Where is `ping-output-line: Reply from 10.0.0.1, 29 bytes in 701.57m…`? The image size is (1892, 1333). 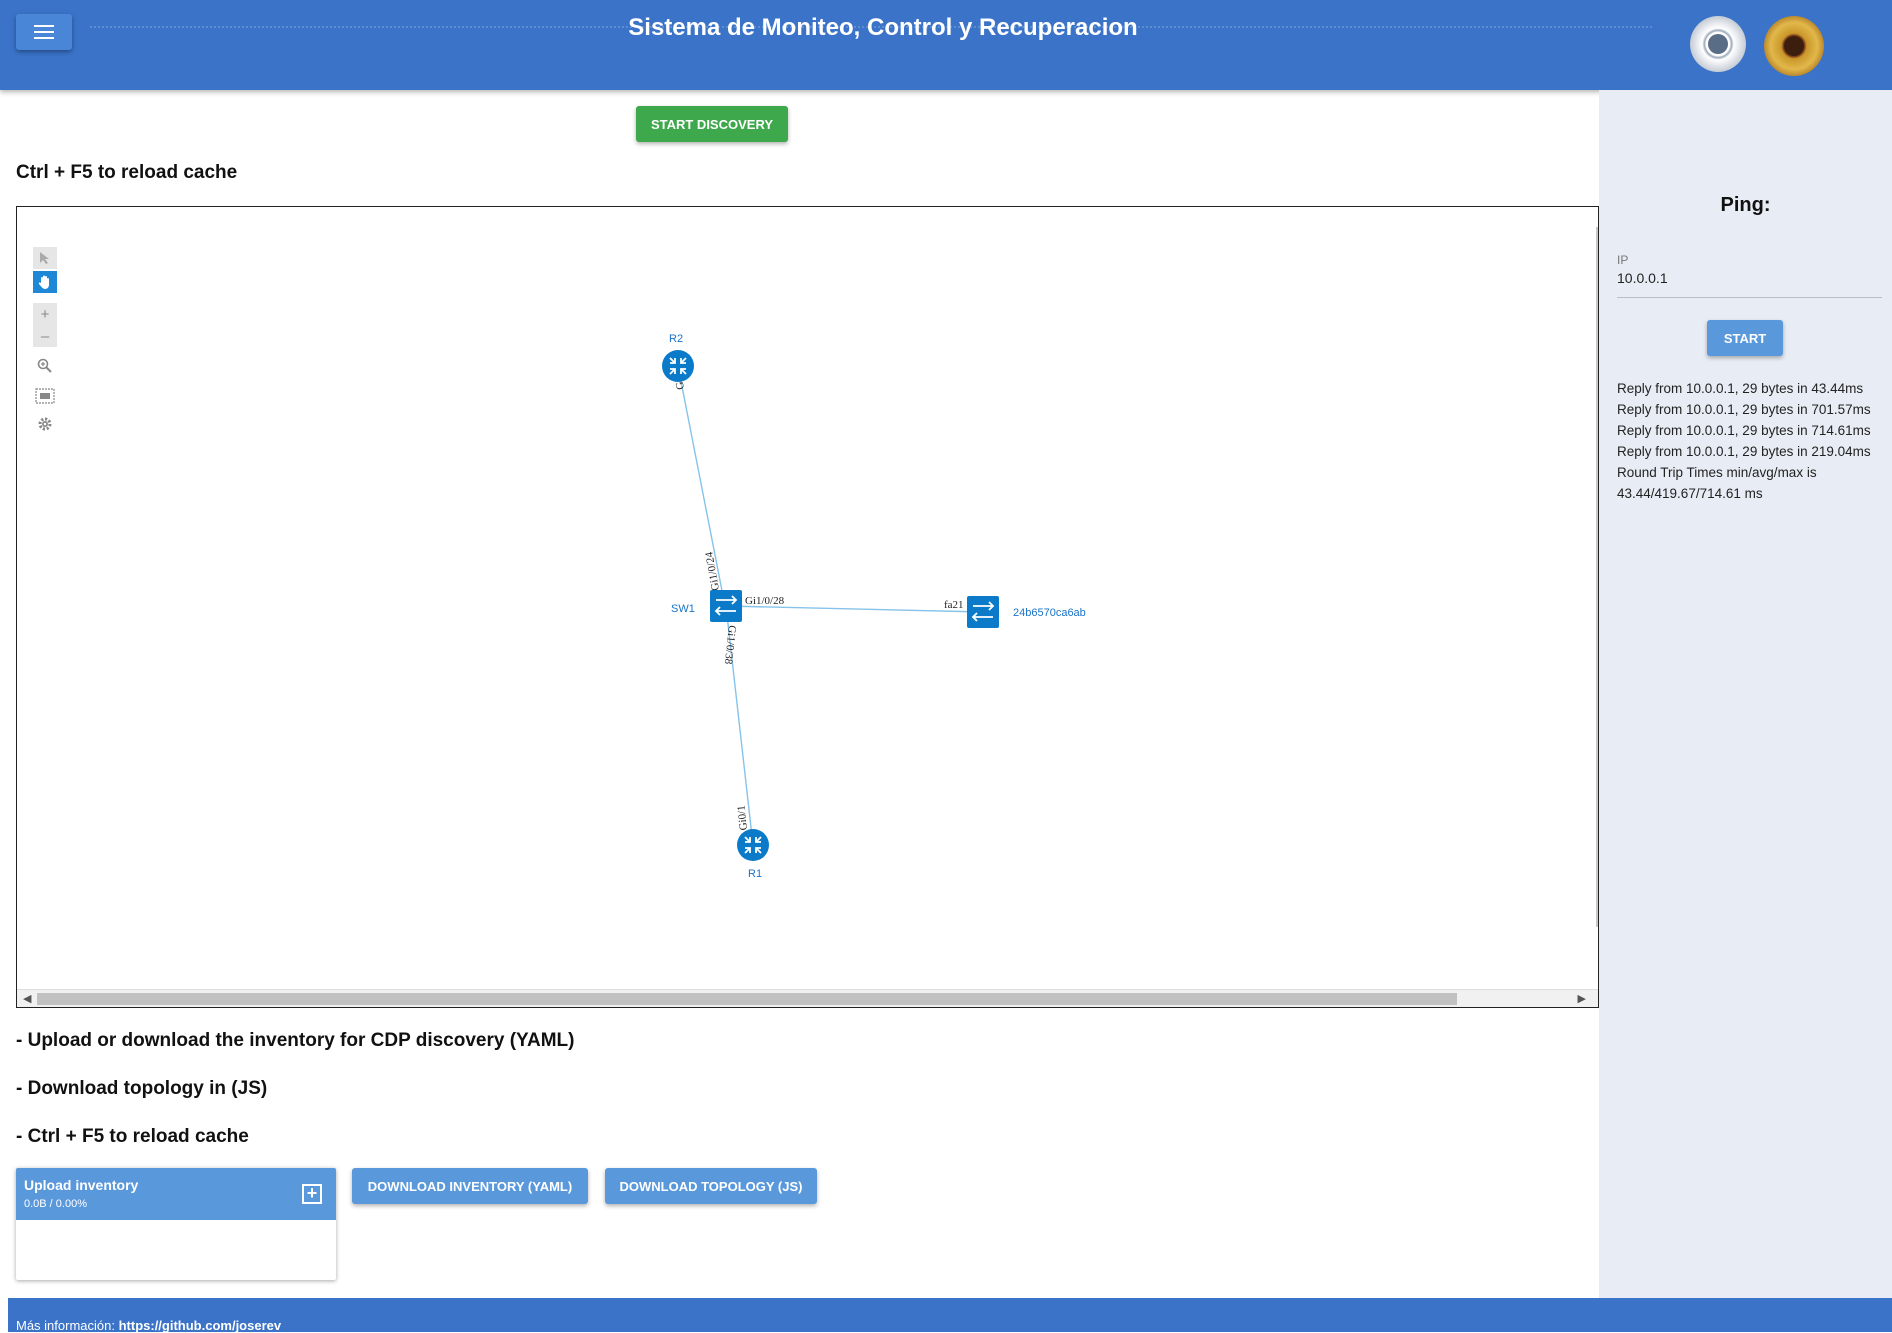
ping-output-line: Reply from 10.0.0.1, 29 bytes in 701.57m… is located at coordinates (1744, 409).